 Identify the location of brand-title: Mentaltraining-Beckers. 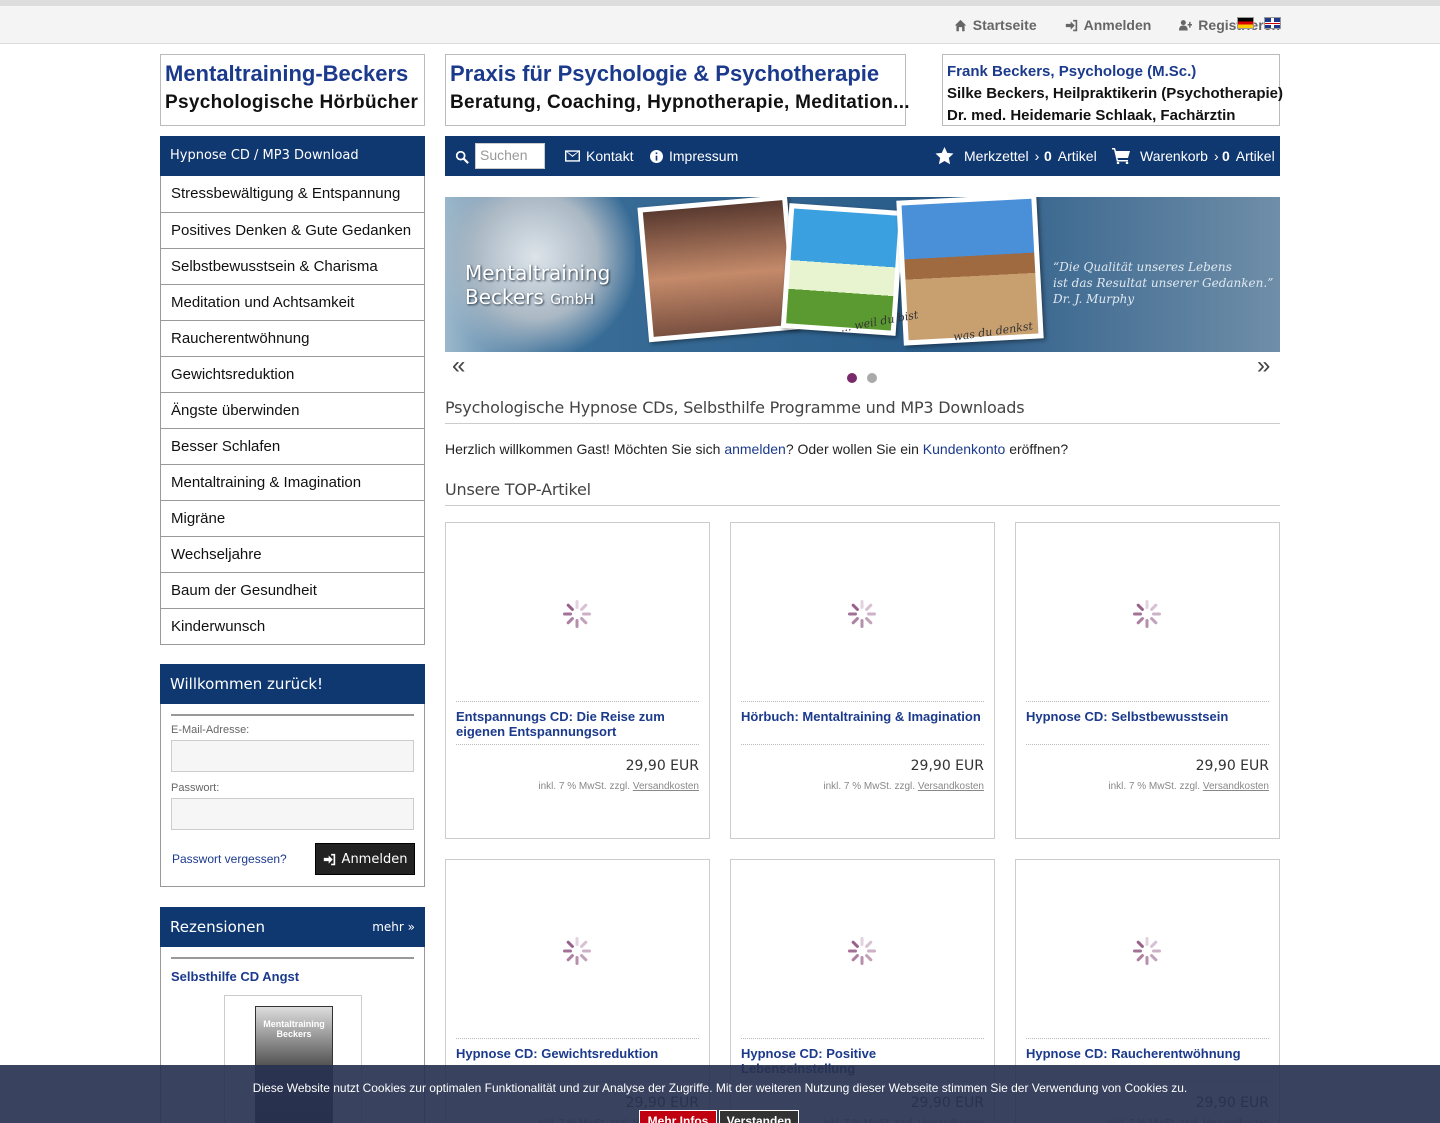
(287, 73).